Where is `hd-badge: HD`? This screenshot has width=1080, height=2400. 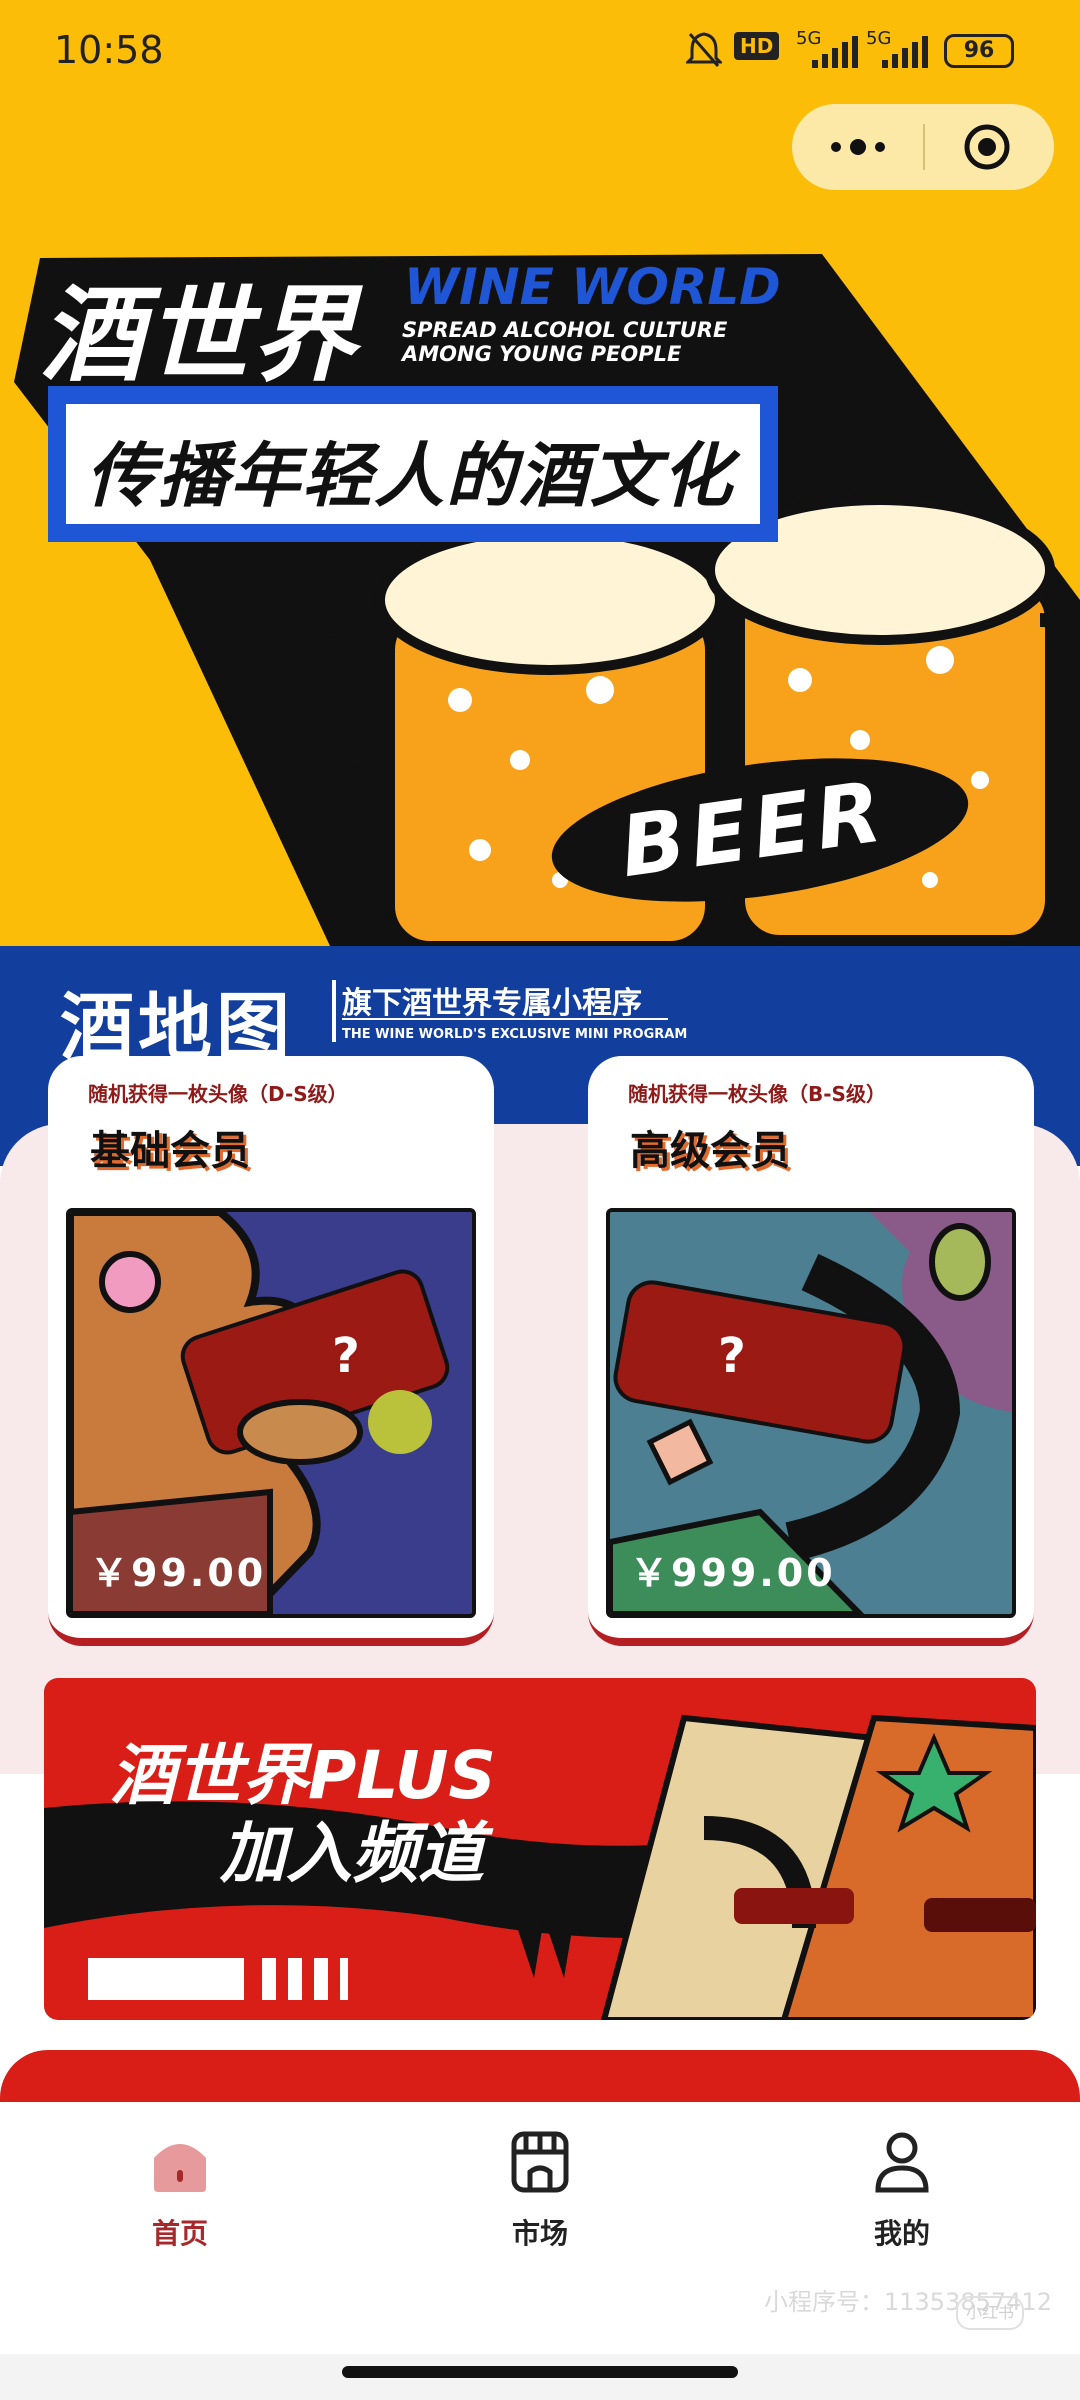
hd-badge: HD is located at coordinates (757, 46).